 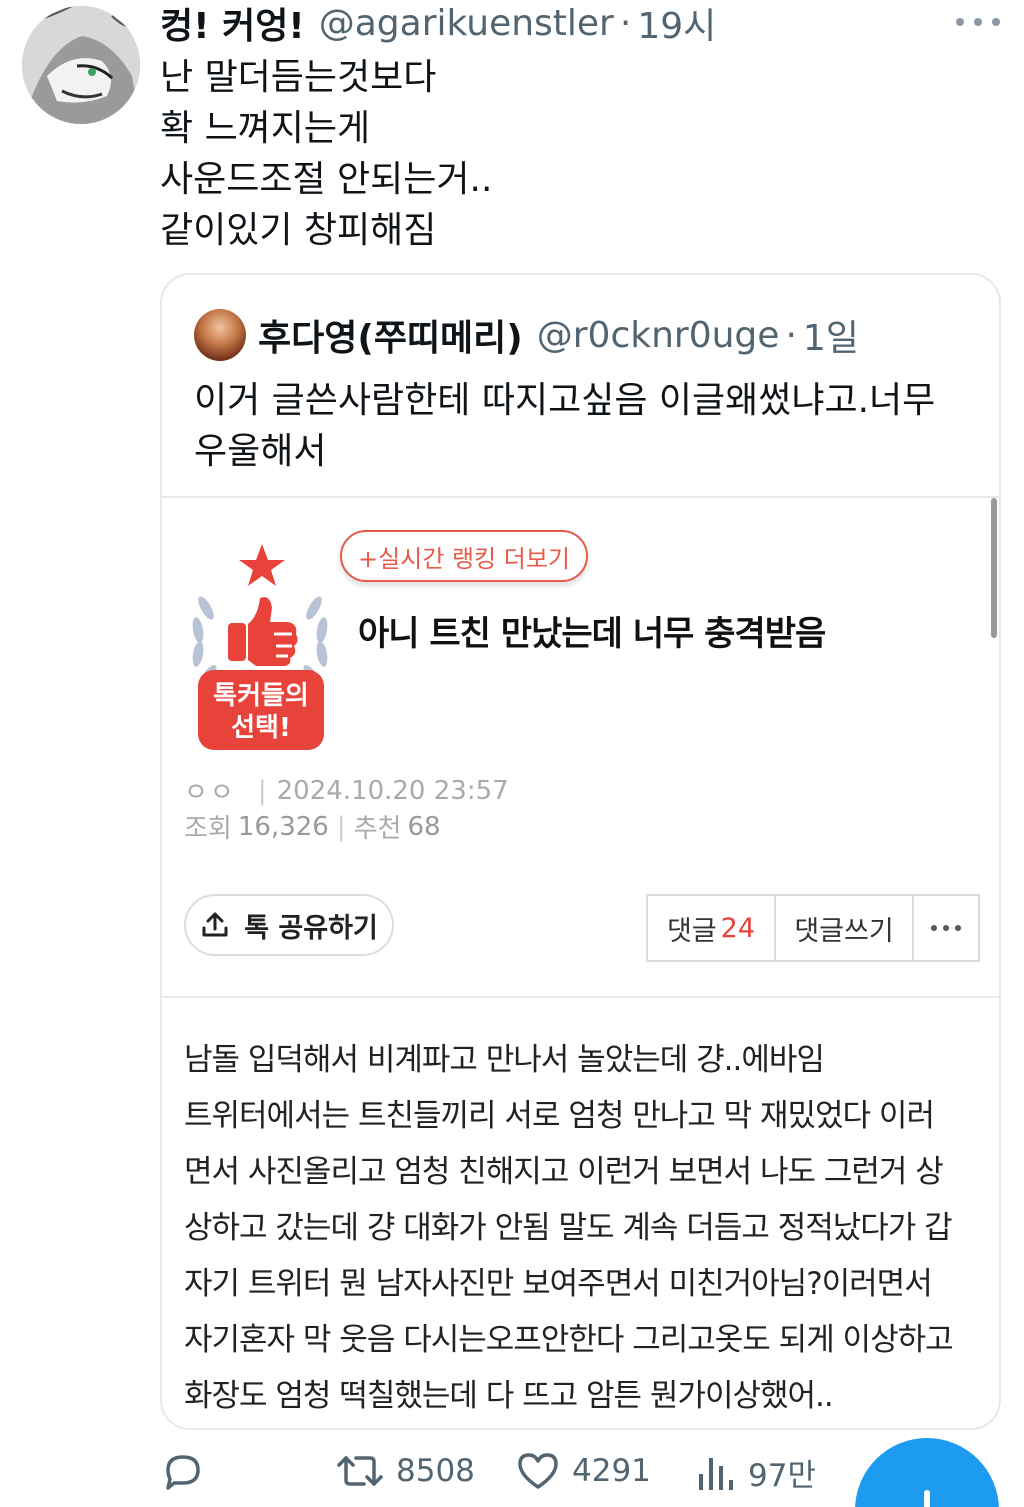 I want to click on retweet-count: 8508, so click(x=435, y=1471).